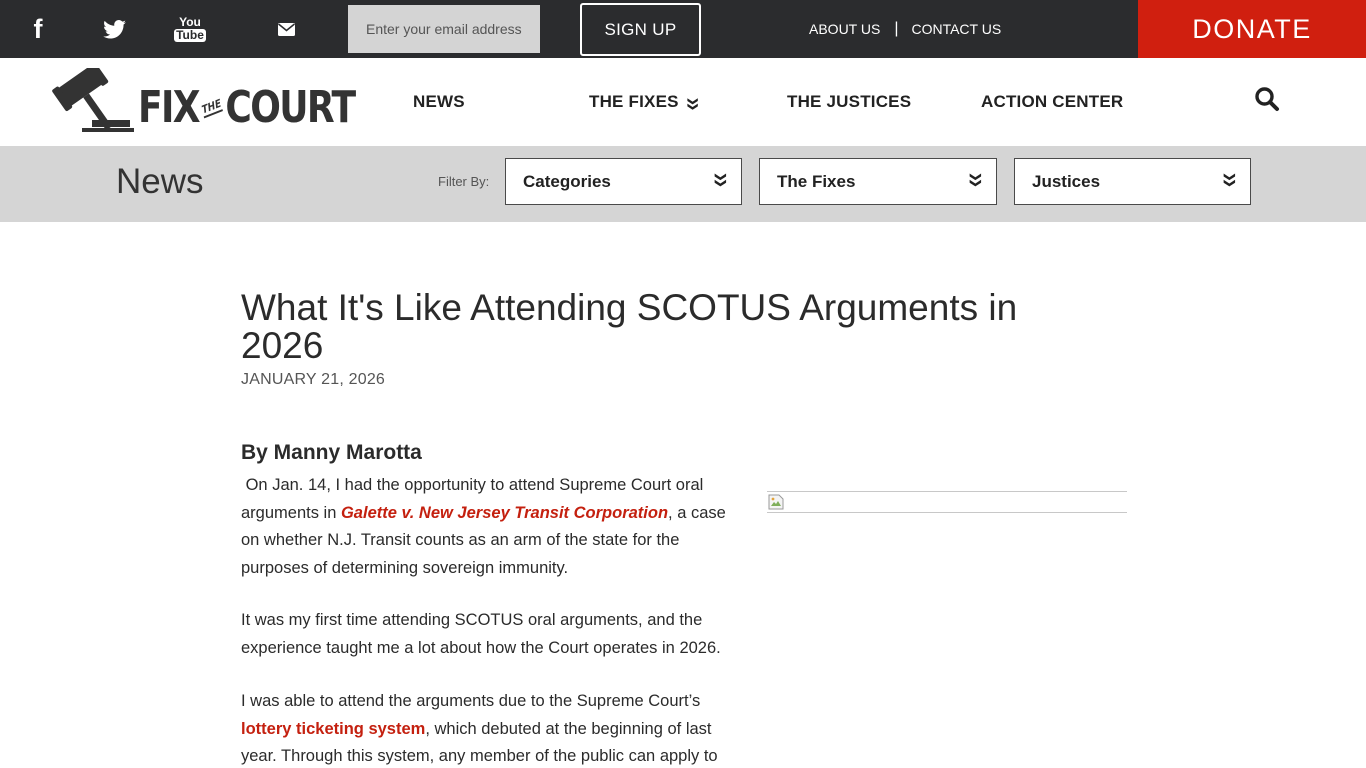  What do you see at coordinates (1132, 181) in the screenshot?
I see `justices-select: Justices ❯❯` at bounding box center [1132, 181].